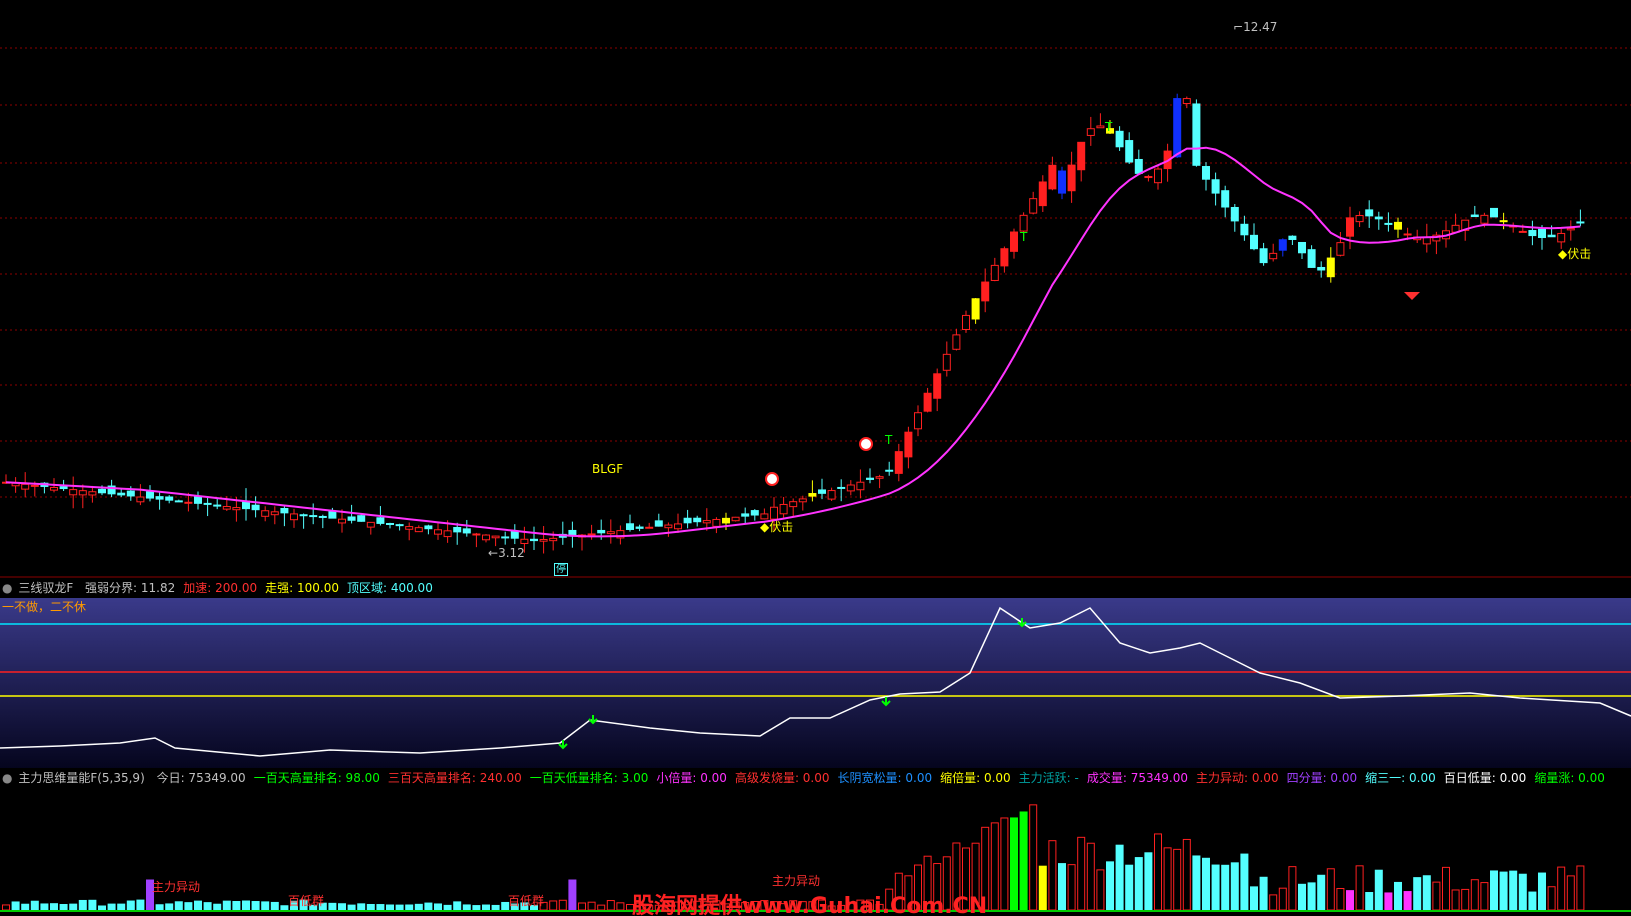 Image resolution: width=1631 pixels, height=916 pixels. I want to click on volume-param-3: 一百天低量排名: 3.00, so click(589, 778).